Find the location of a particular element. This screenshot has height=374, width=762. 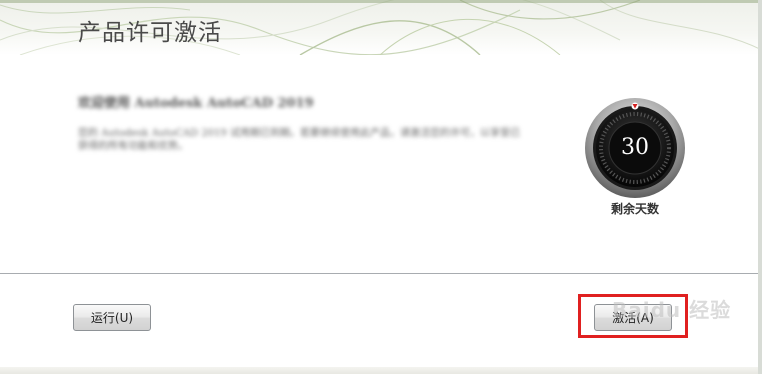

window-right-edge is located at coordinates (760, 187).